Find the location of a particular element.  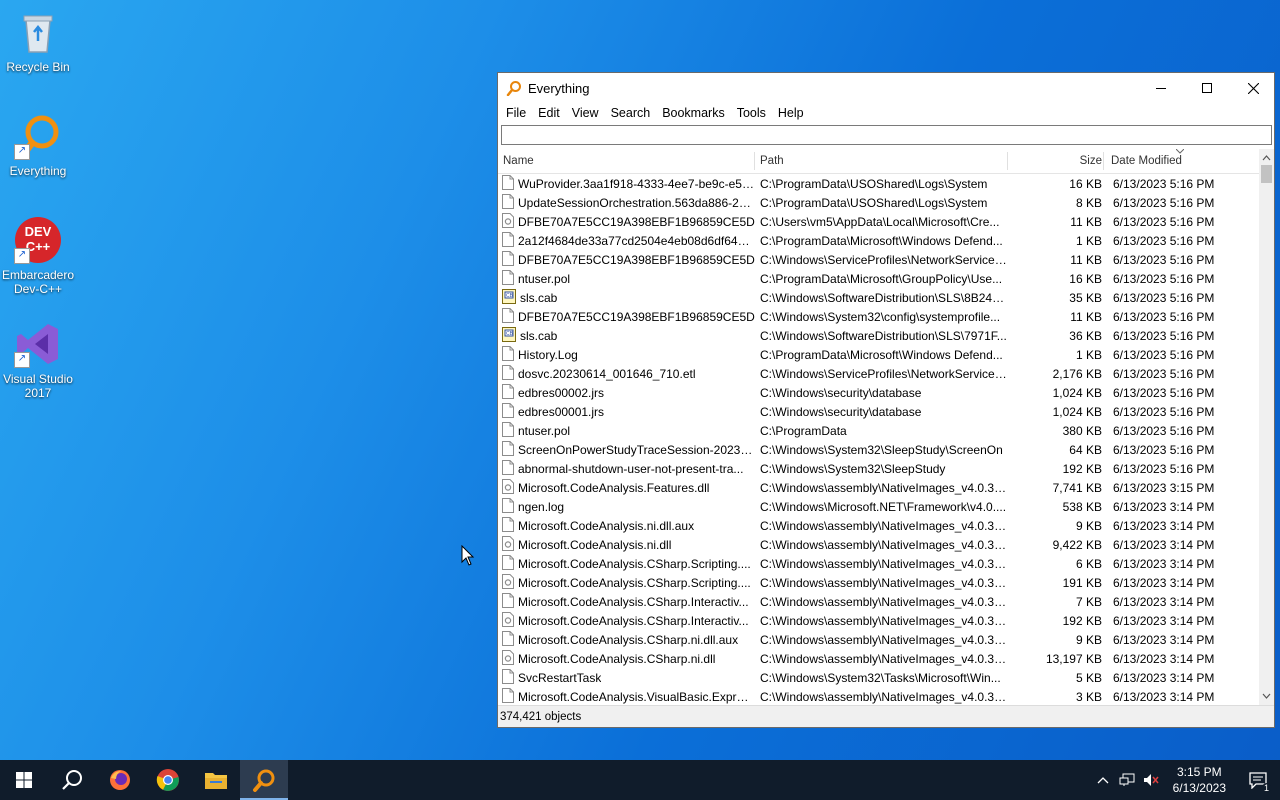

taskbar-file-explorer-button is located at coordinates (216, 780).